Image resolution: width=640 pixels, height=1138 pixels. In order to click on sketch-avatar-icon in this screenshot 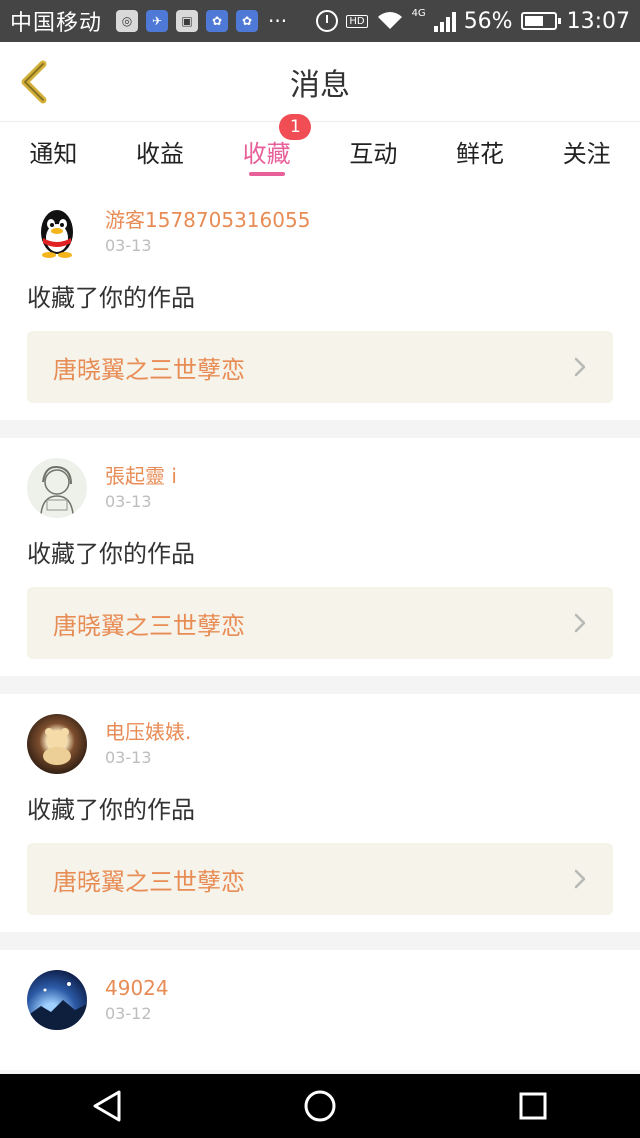, I will do `click(57, 490)`.